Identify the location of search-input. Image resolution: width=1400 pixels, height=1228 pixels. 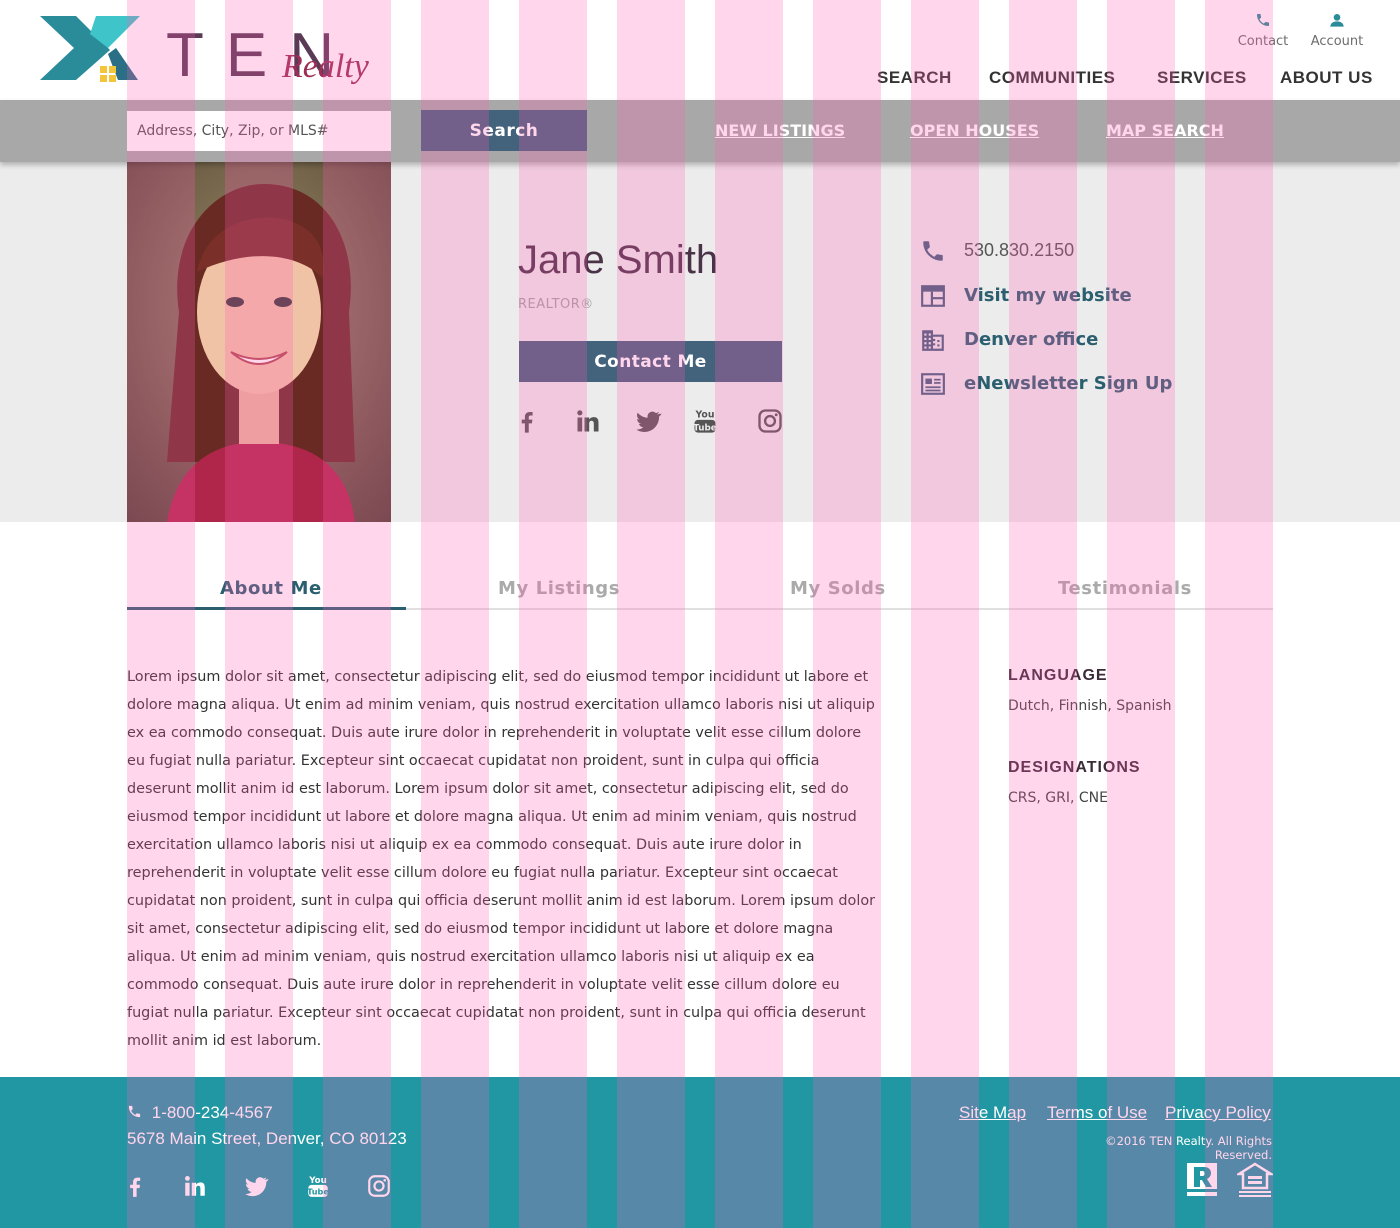
(259, 131).